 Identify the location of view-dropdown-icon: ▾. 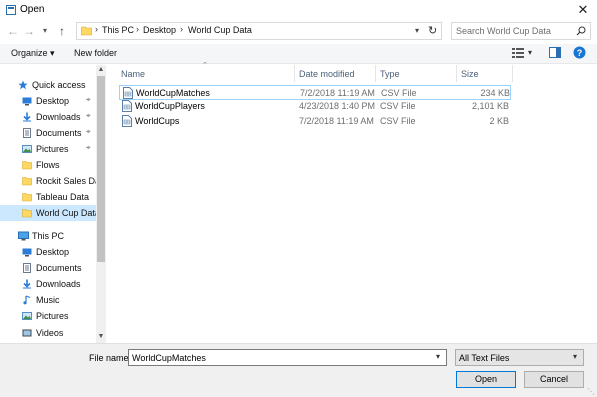
(530, 52).